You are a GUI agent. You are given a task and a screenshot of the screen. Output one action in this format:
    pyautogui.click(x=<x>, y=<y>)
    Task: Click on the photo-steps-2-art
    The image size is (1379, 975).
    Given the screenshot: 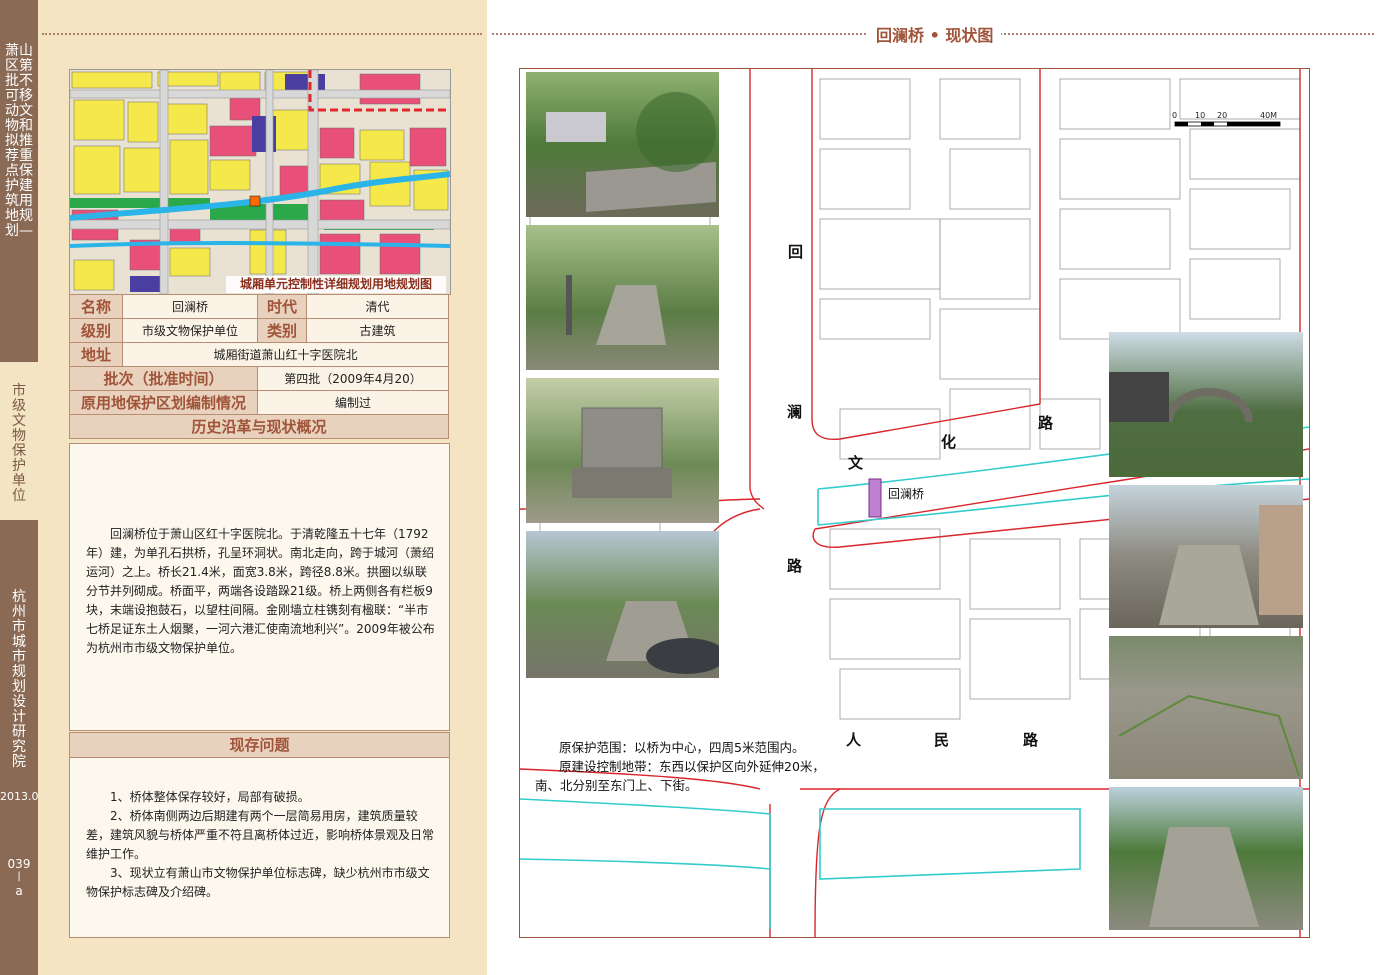 What is the action you would take?
    pyautogui.click(x=1204, y=877)
    